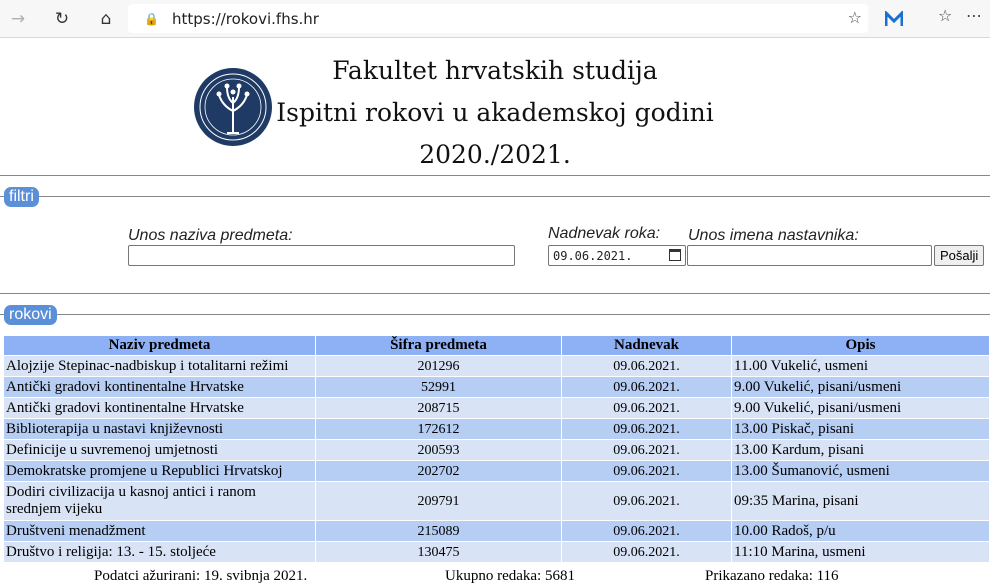 This screenshot has height=586, width=990. What do you see at coordinates (855, 17) in the screenshot?
I see `favorite-star-icon: ☆` at bounding box center [855, 17].